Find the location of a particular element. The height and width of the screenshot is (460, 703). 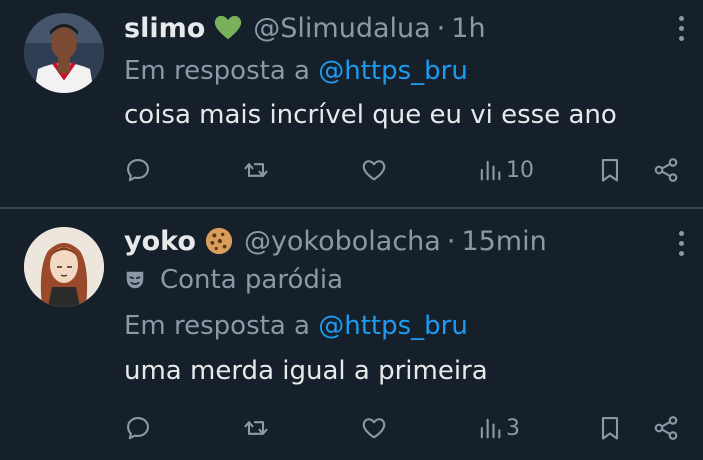

reply-prefix: Em resposta a is located at coordinates (217, 326).